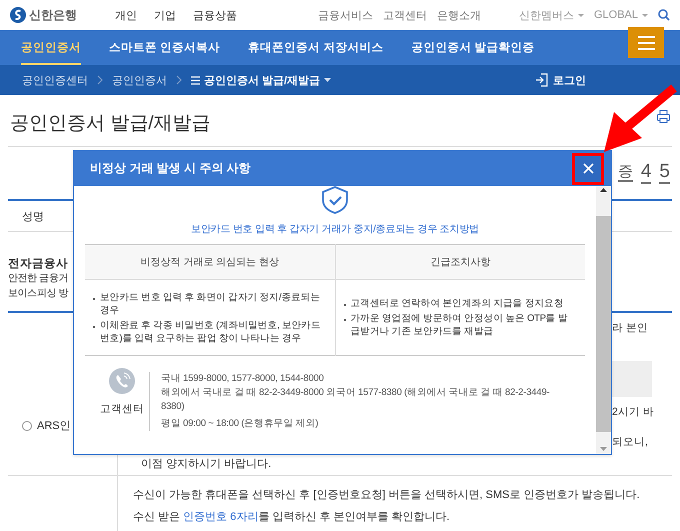 The image size is (680, 531). Describe the element at coordinates (633, 412) in the screenshot. I see `body-text: 2시기 바` at that location.